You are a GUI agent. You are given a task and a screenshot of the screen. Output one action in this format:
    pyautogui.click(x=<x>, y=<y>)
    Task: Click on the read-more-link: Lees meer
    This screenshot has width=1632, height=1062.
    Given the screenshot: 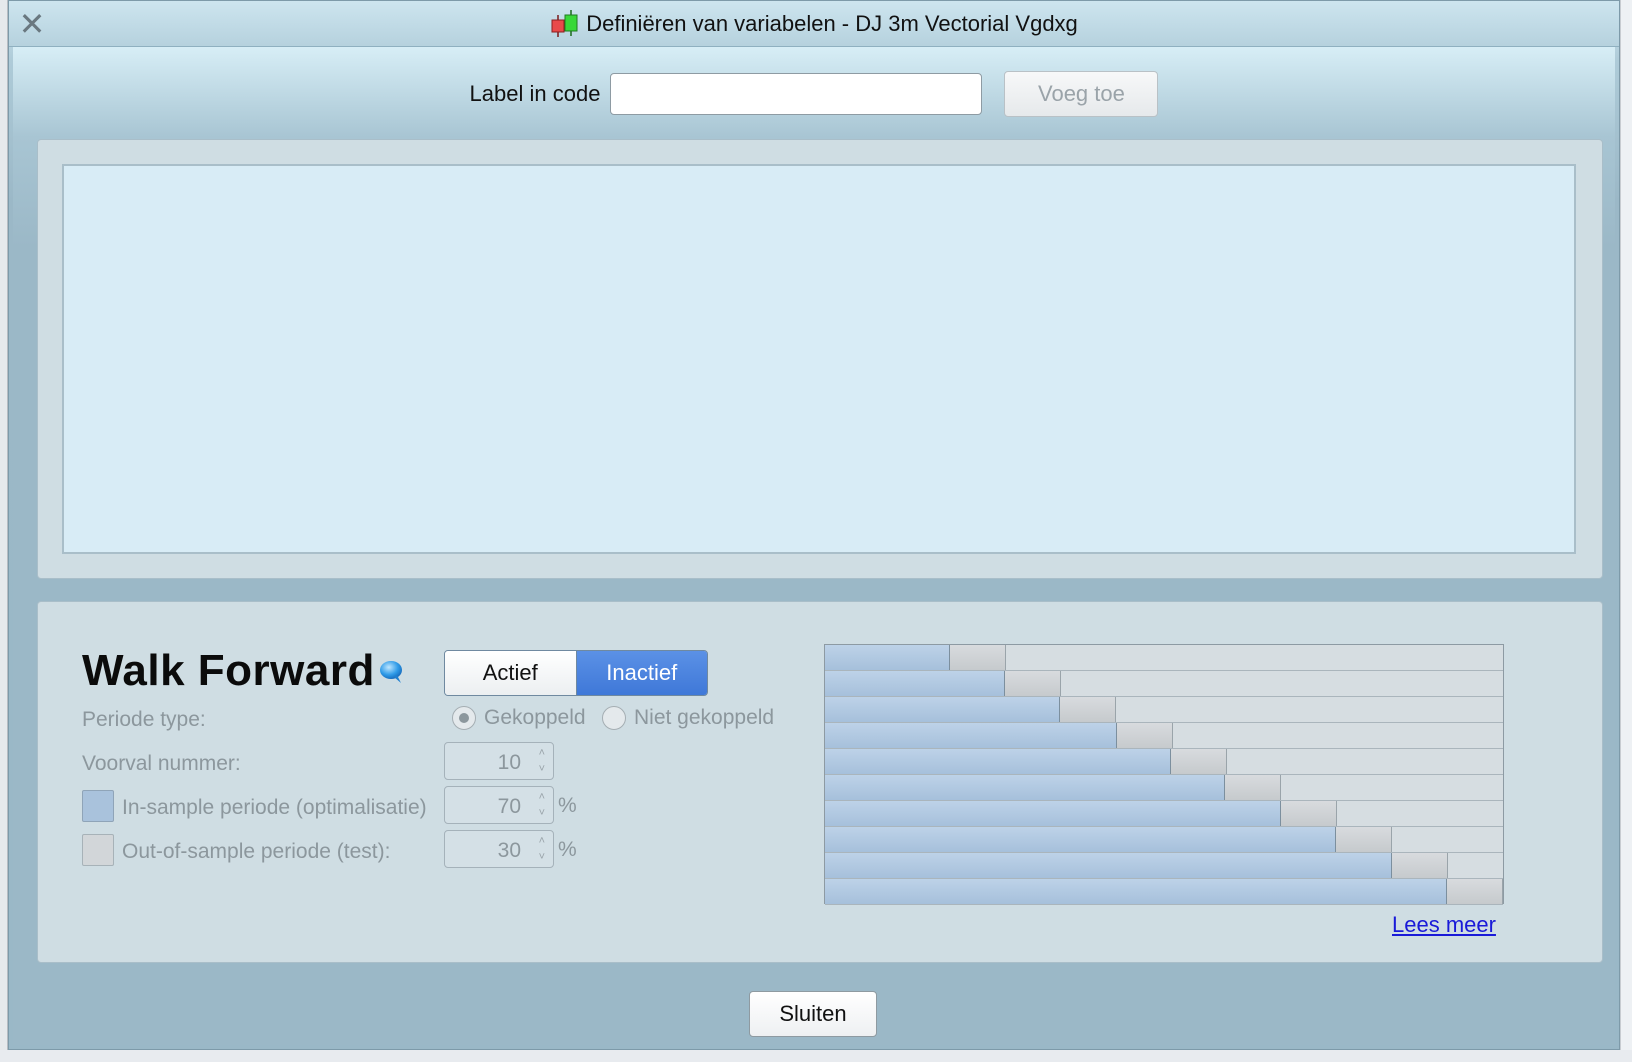 What is the action you would take?
    pyautogui.click(x=1444, y=925)
    